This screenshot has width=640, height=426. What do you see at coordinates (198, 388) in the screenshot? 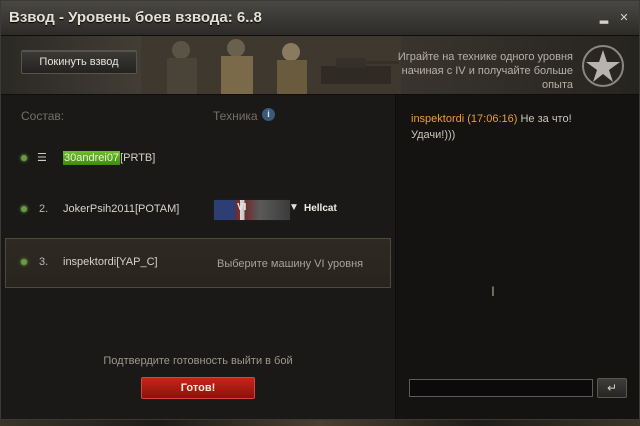
I see `ready-button: Готов!` at bounding box center [198, 388].